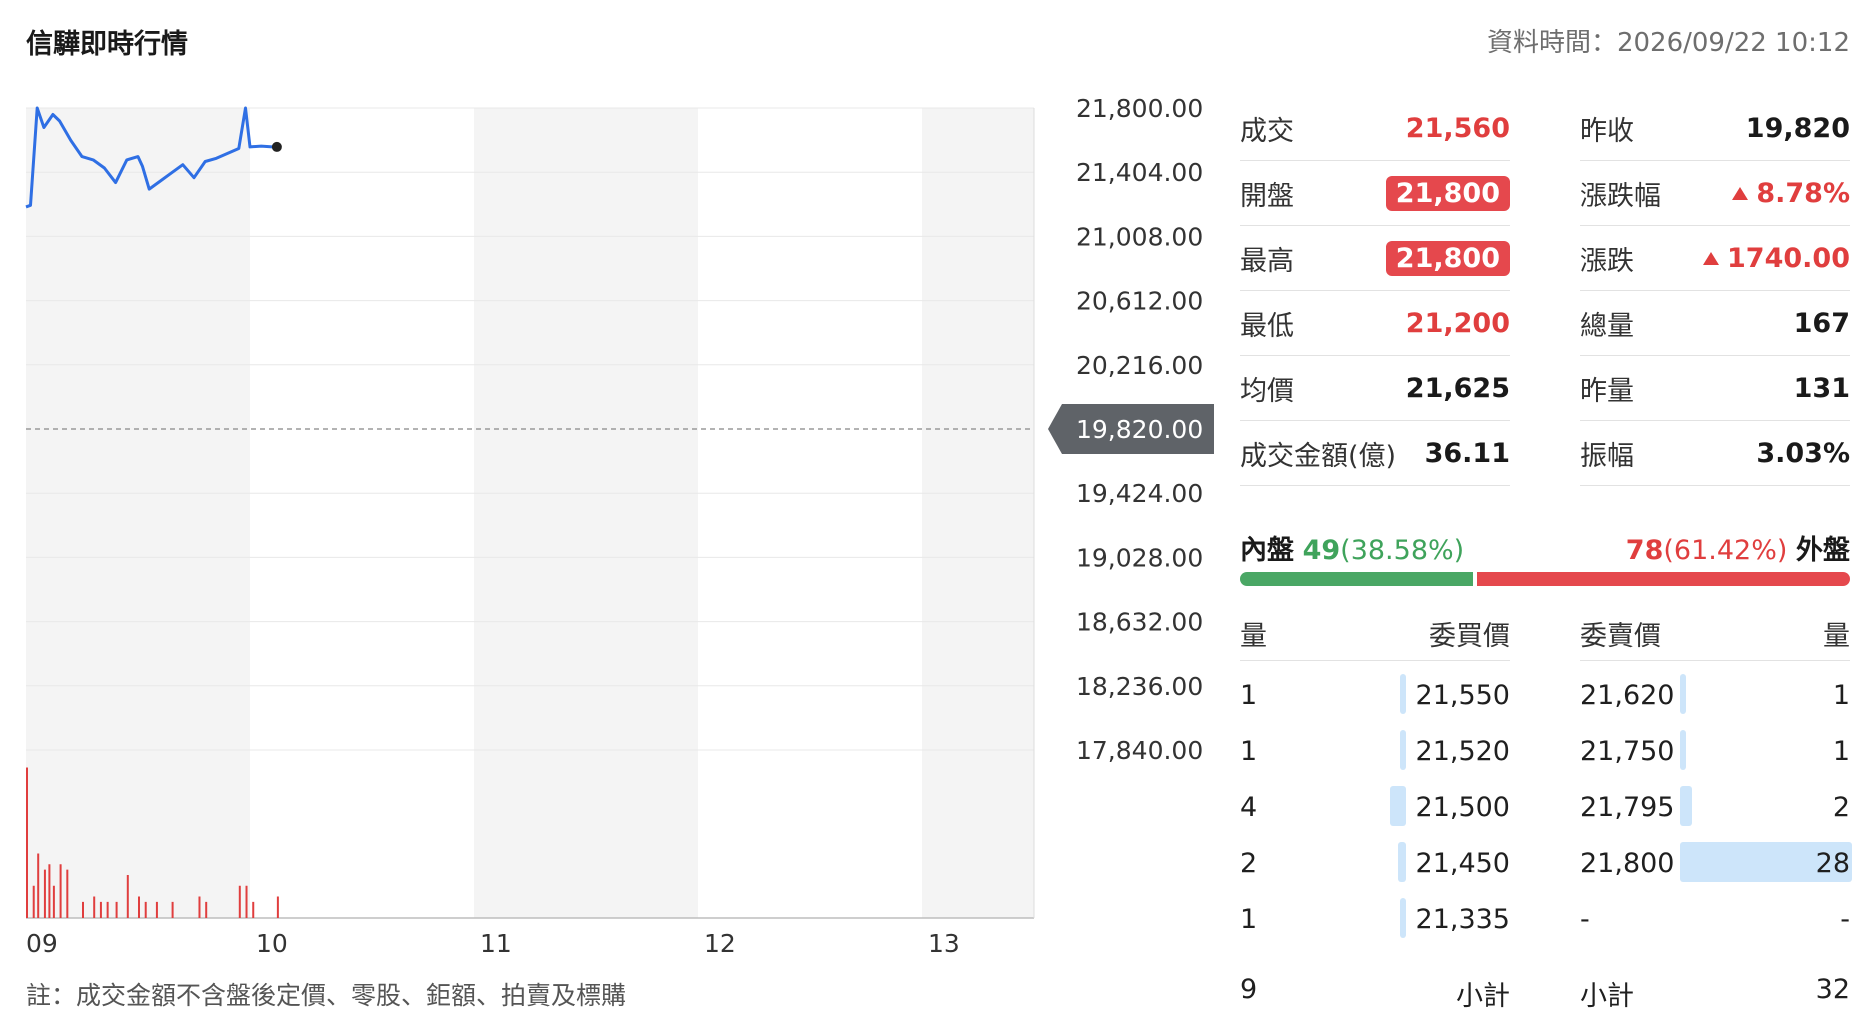 Image resolution: width=1870 pixels, height=1028 pixels. I want to click on inner-label: 內盤, so click(1267, 550).